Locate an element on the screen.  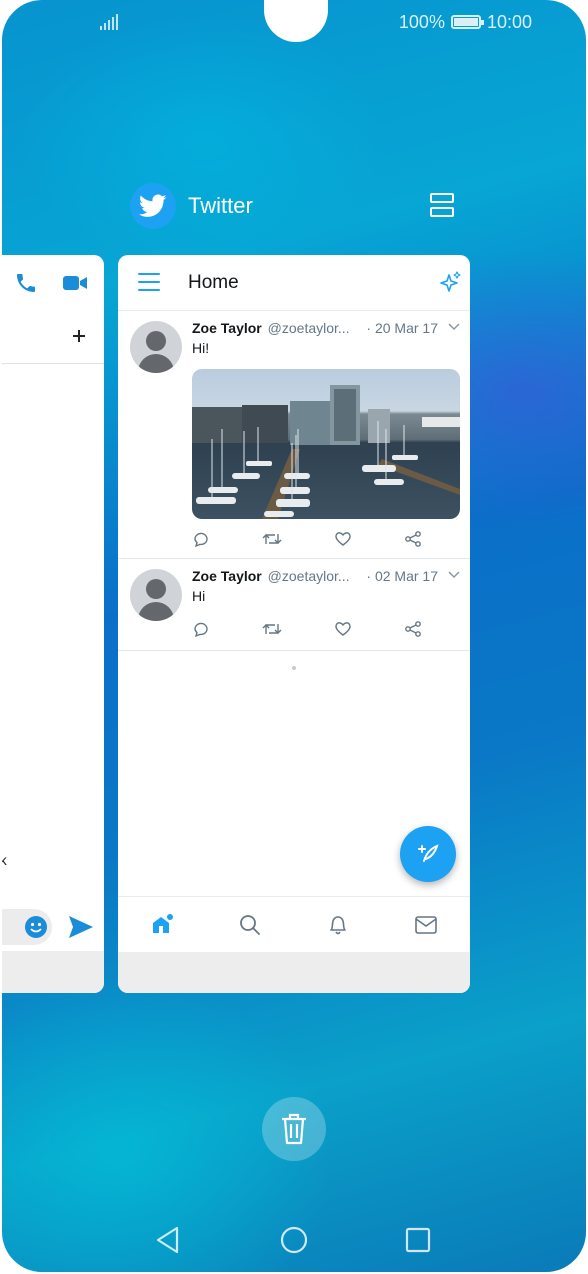
back-button is located at coordinates (168, 1240).